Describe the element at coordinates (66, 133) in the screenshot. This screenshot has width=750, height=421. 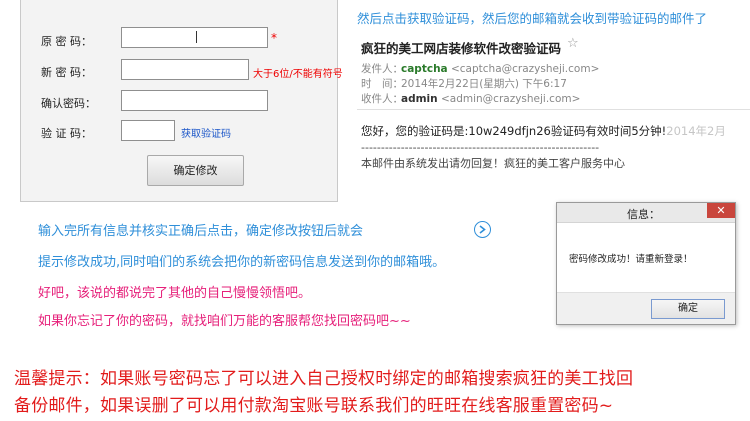
I see `verification-code-label: 验 证 码：` at that location.